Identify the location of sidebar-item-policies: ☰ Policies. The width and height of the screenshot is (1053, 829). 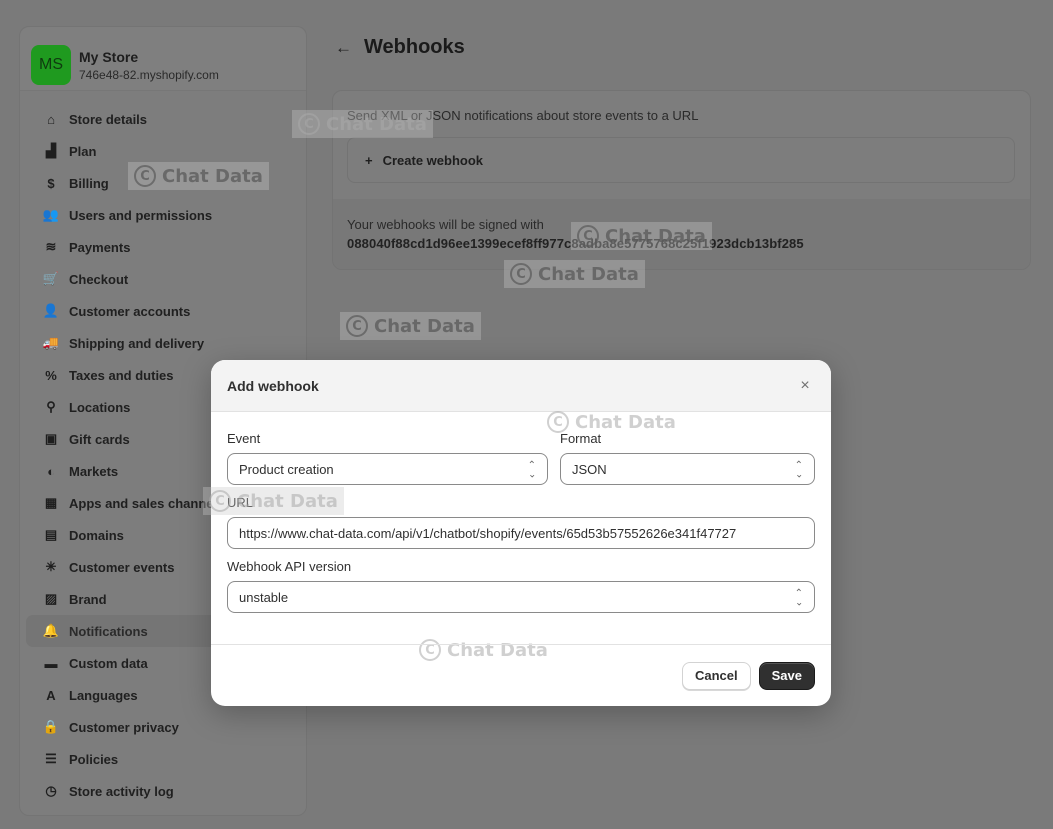
(163, 759).